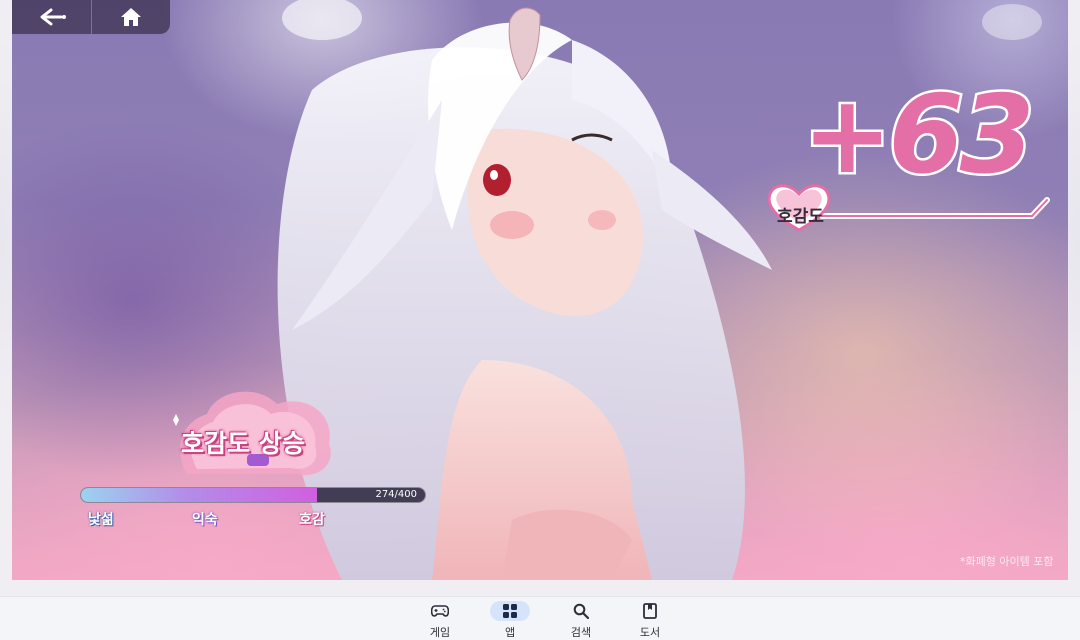 The width and height of the screenshot is (1080, 640). I want to click on book-icon, so click(650, 611).